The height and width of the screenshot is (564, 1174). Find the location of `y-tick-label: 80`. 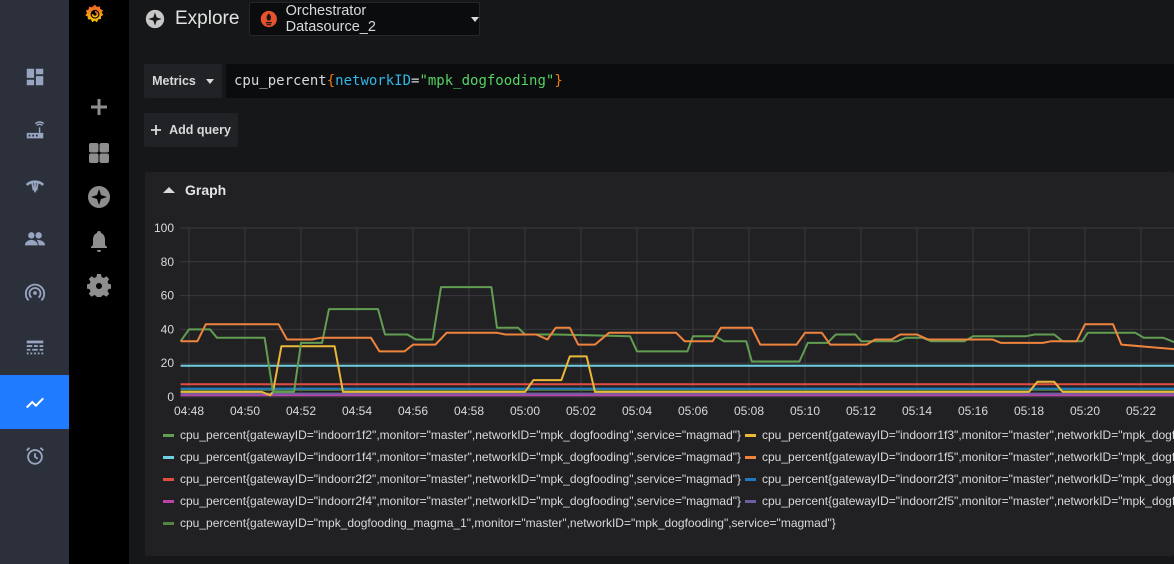

y-tick-label: 80 is located at coordinates (168, 262).